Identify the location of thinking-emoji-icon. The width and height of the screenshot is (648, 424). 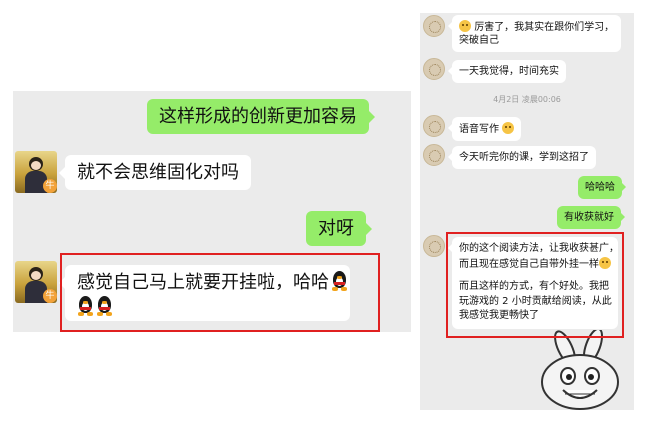
(508, 128).